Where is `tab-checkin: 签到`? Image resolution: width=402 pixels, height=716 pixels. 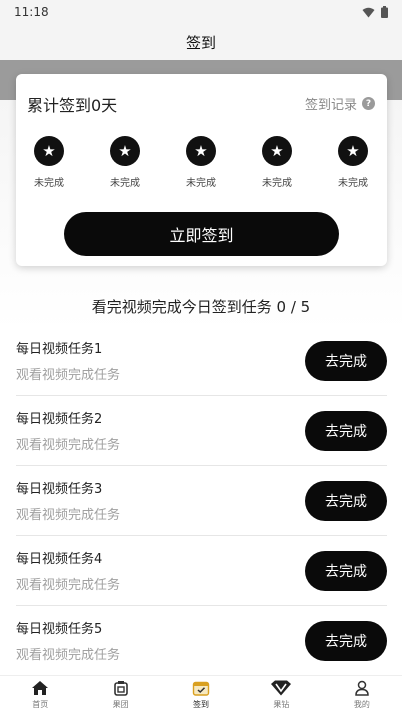 tab-checkin: 签到 is located at coordinates (201, 696).